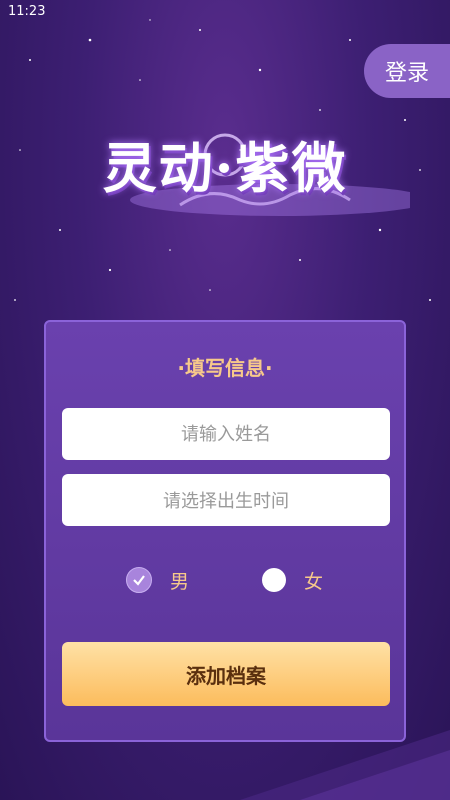  What do you see at coordinates (139, 580) in the screenshot?
I see `radio-checked-icon` at bounding box center [139, 580].